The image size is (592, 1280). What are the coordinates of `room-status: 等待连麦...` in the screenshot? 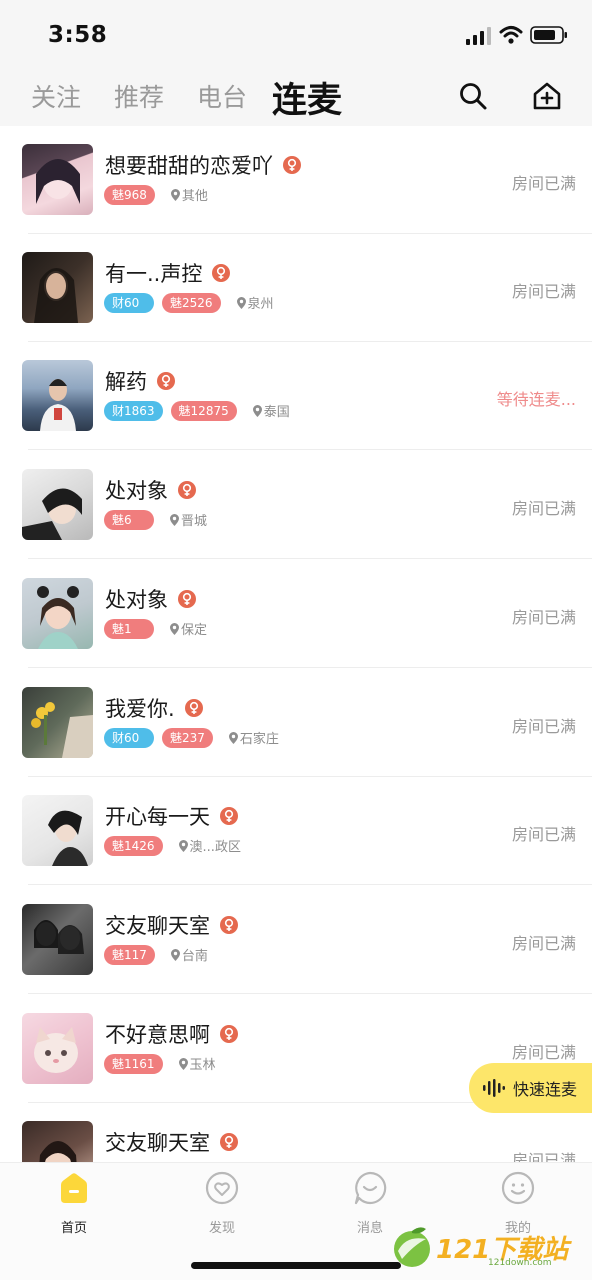 It's located at (536, 399).